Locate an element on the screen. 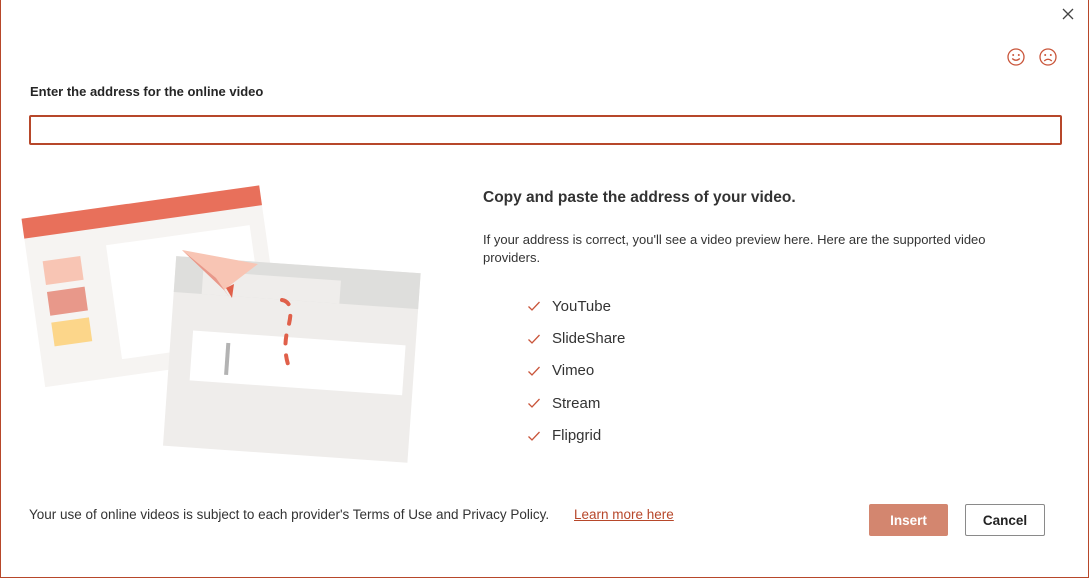  feedback-happy-button is located at coordinates (1016, 57).